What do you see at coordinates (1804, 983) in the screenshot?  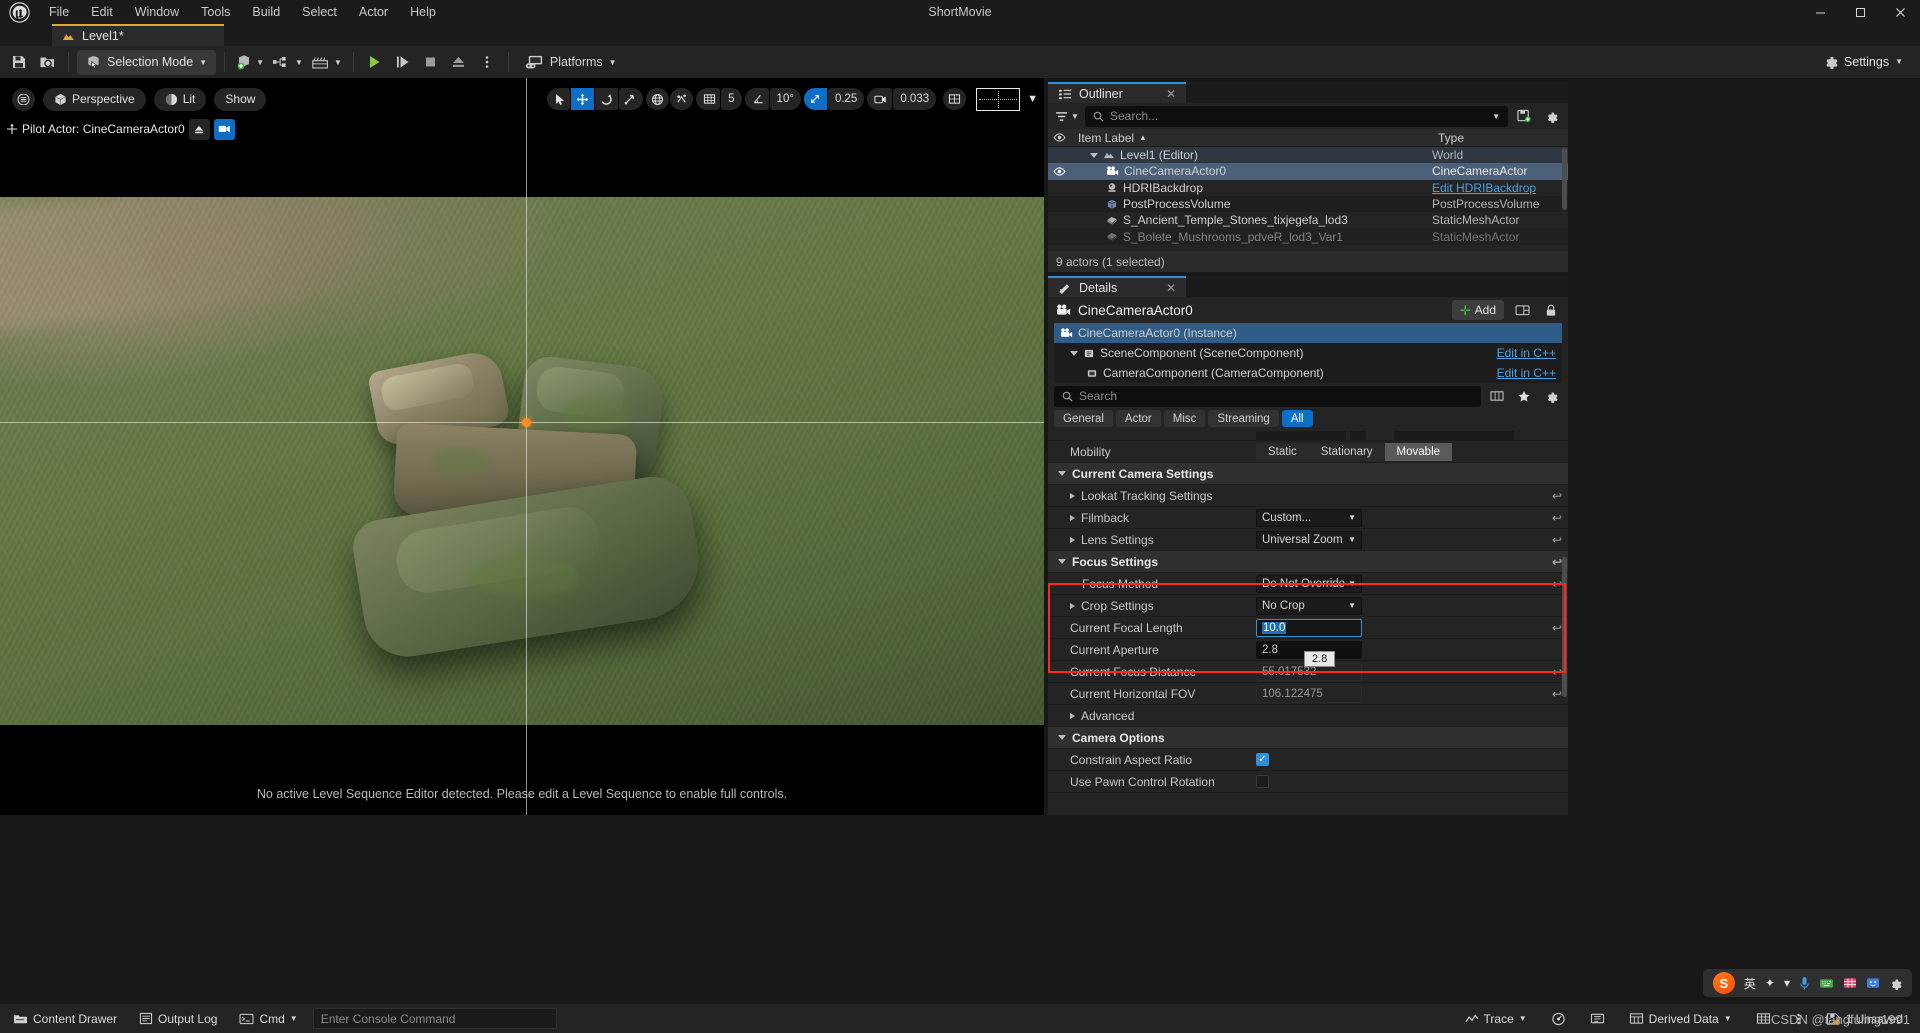 I see `ime-microphone-icon` at bounding box center [1804, 983].